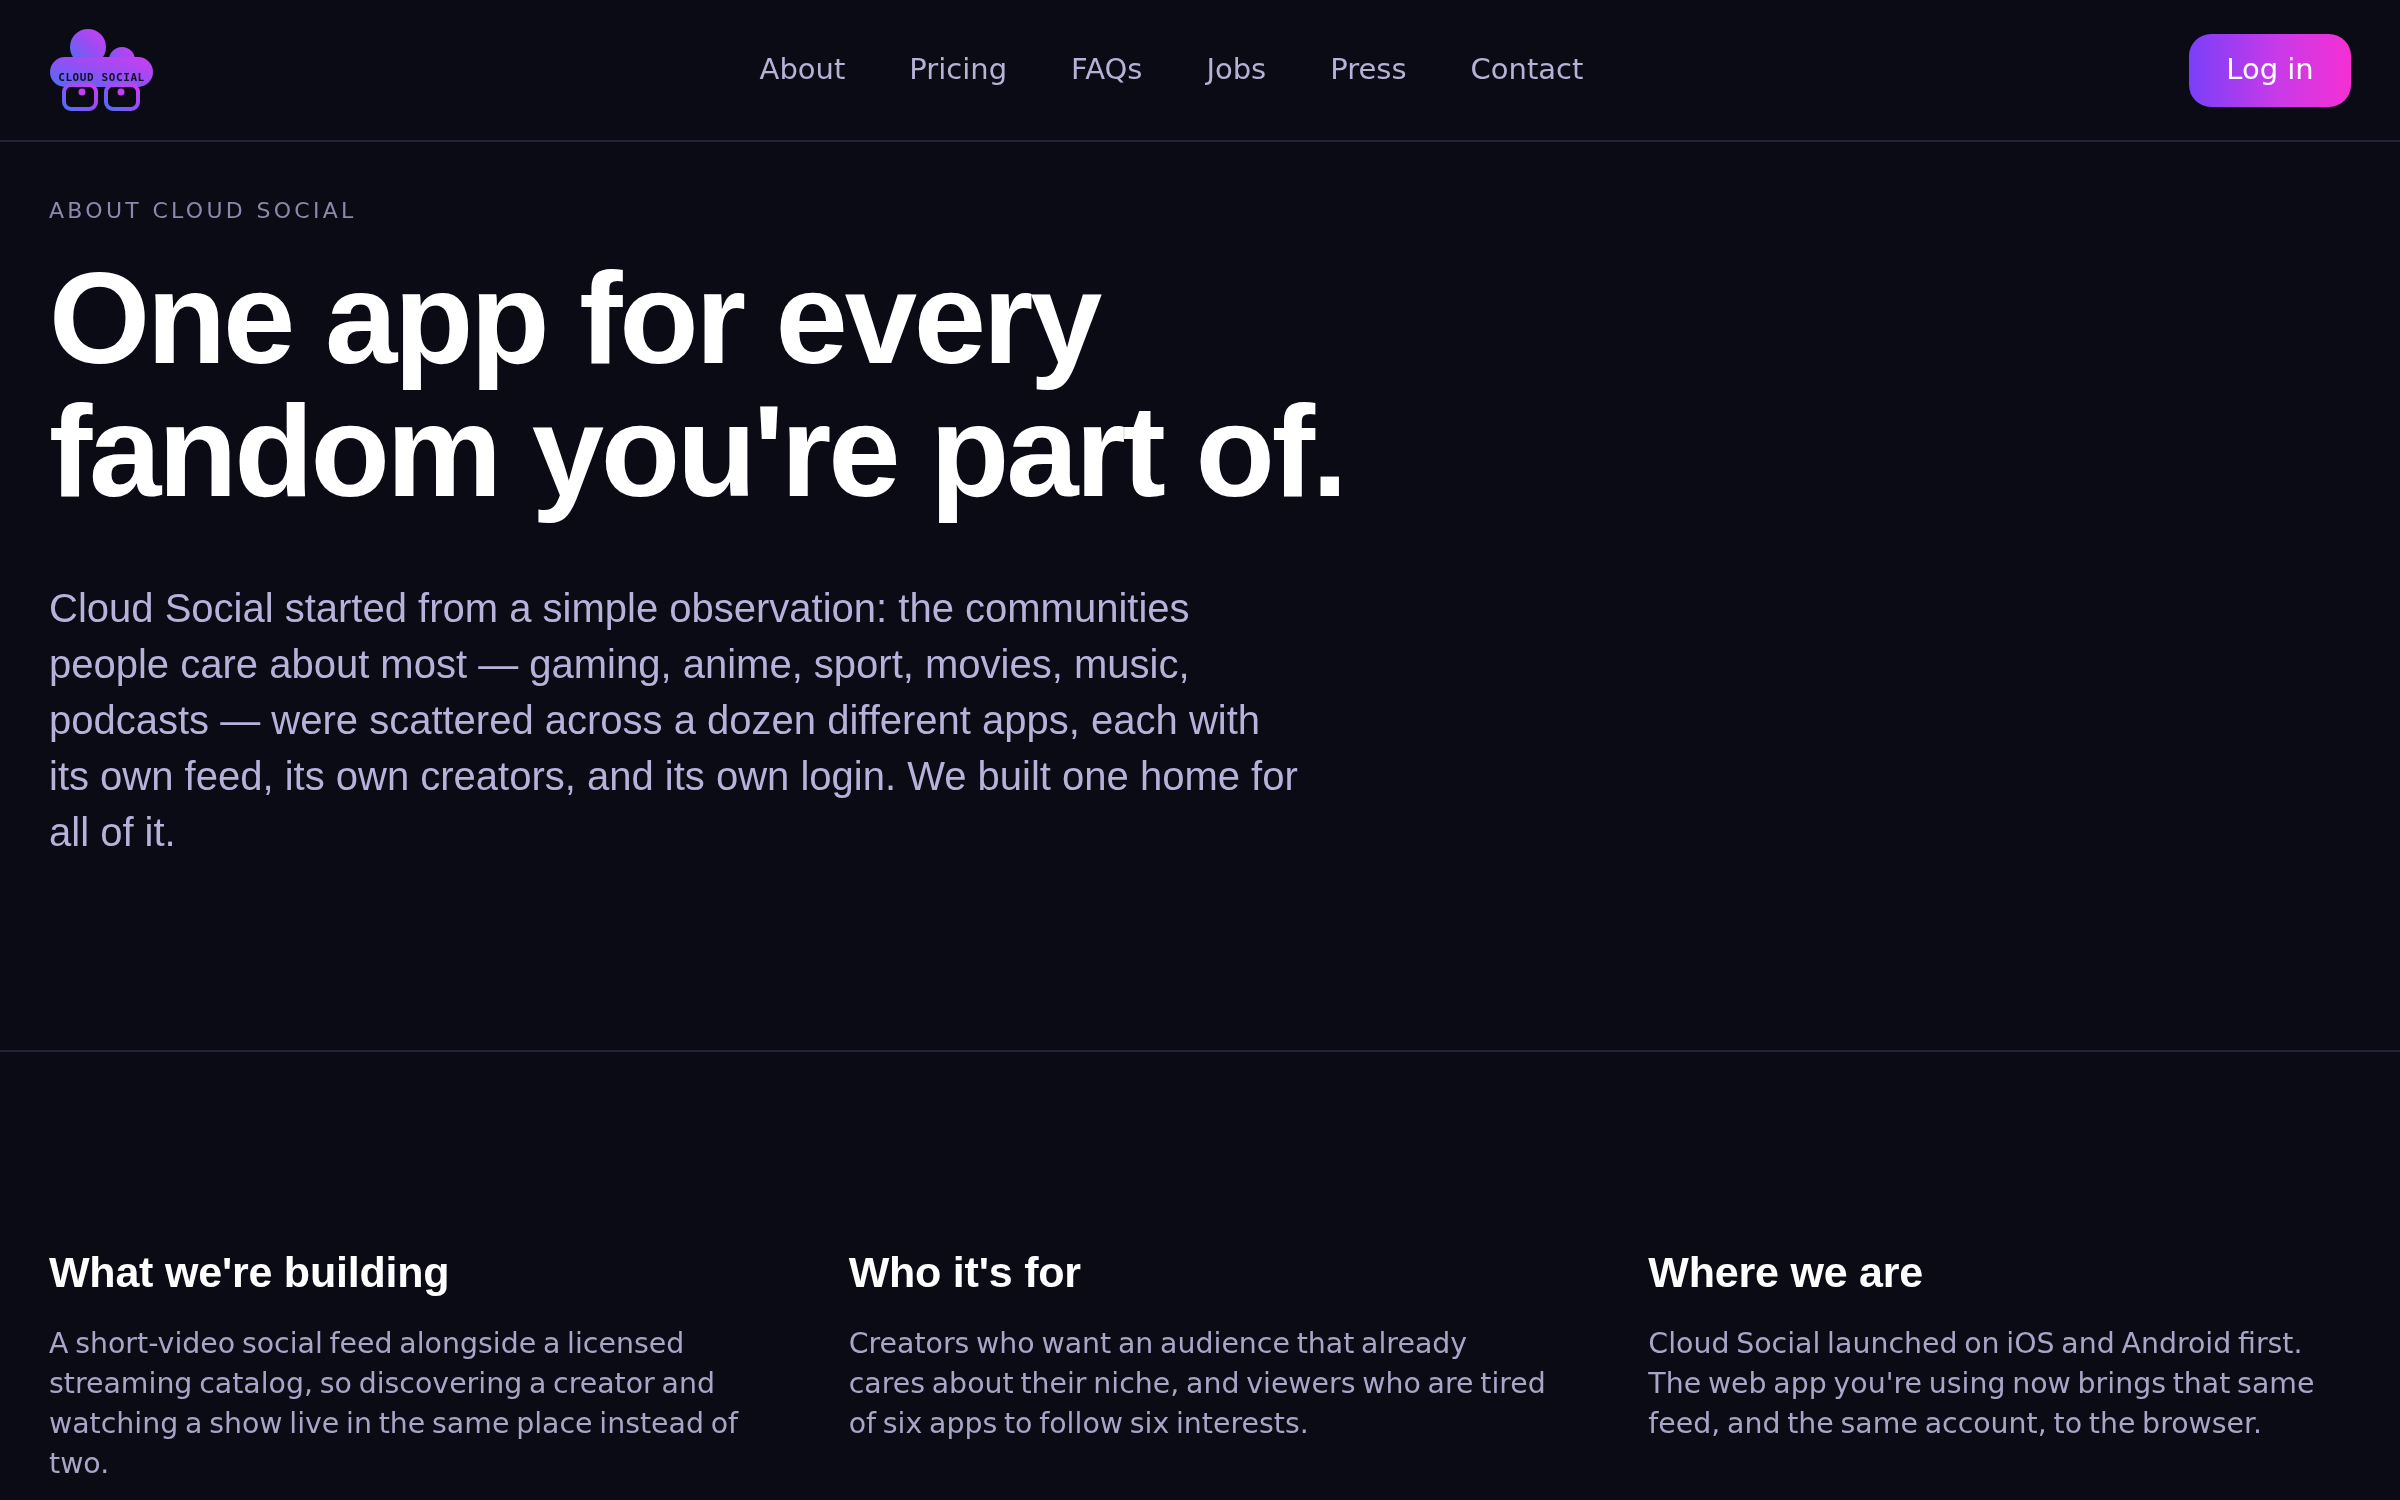 The height and width of the screenshot is (1500, 2400). I want to click on section-heading: Where we are, so click(1785, 1272).